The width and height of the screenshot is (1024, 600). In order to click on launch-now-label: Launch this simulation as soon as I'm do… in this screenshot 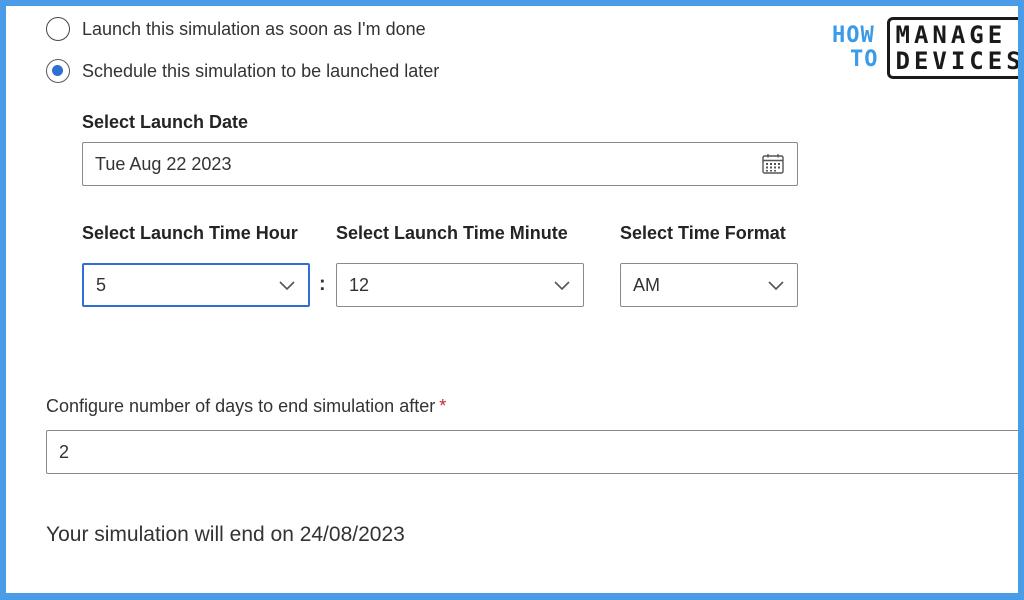, I will do `click(254, 28)`.